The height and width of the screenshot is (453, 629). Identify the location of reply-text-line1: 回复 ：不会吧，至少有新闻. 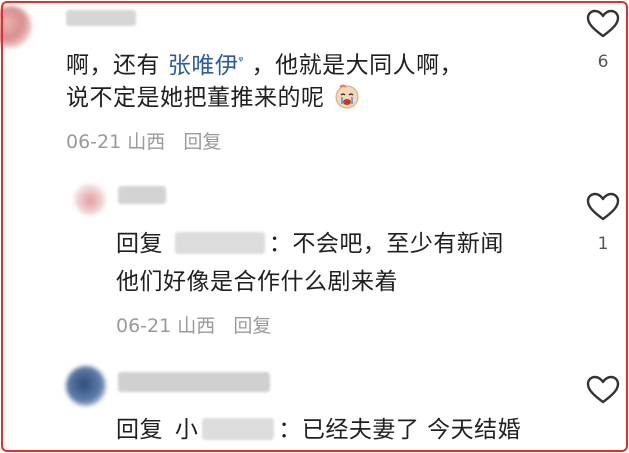
(310, 244).